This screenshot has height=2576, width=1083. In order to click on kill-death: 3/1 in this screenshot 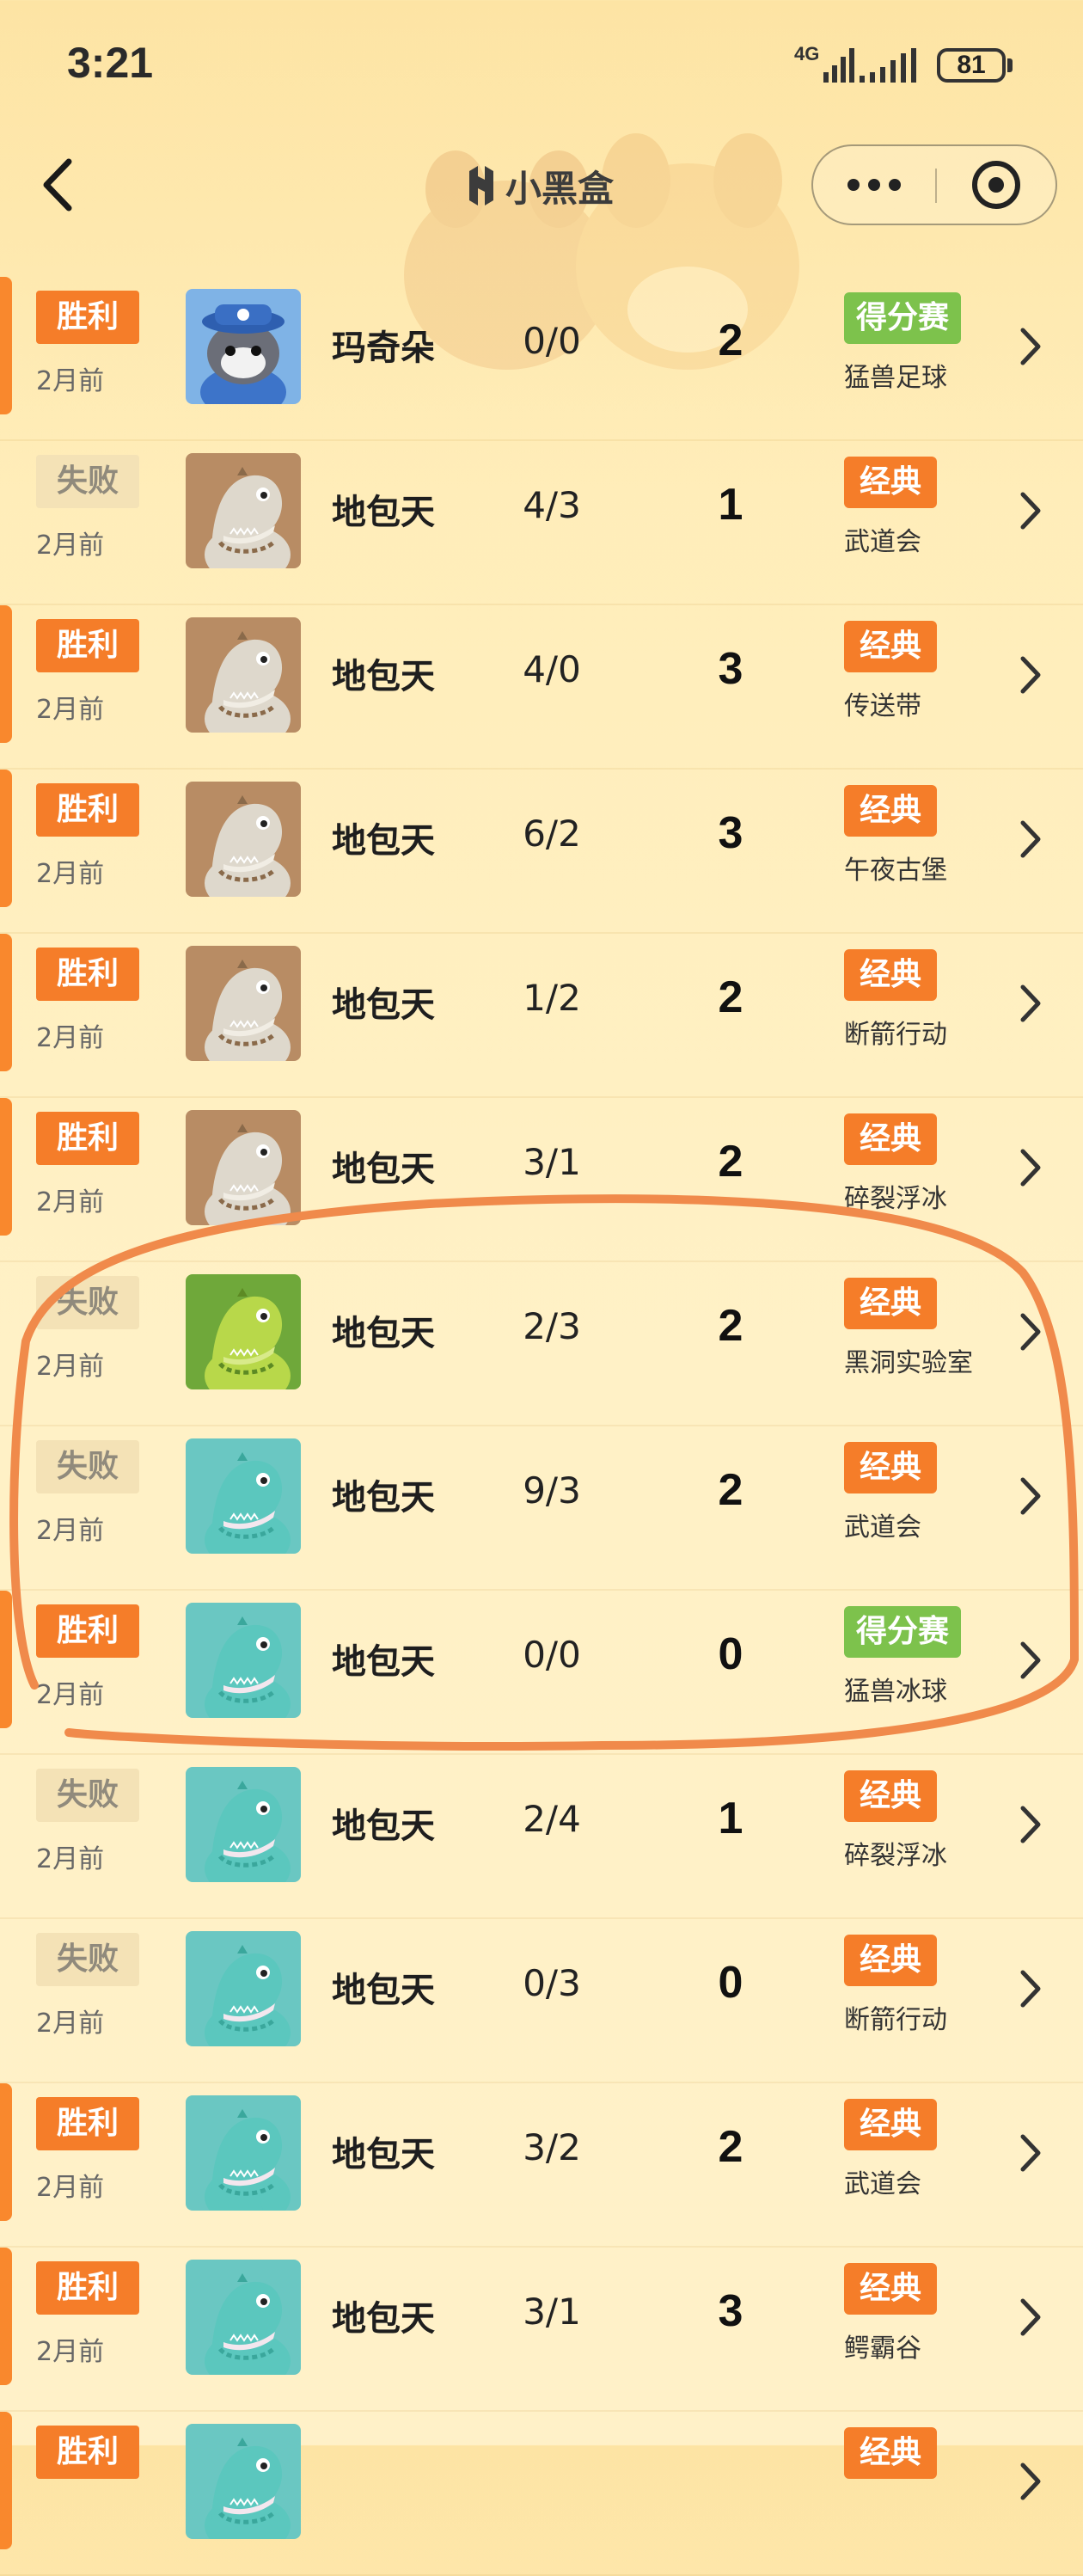, I will do `click(552, 1162)`.